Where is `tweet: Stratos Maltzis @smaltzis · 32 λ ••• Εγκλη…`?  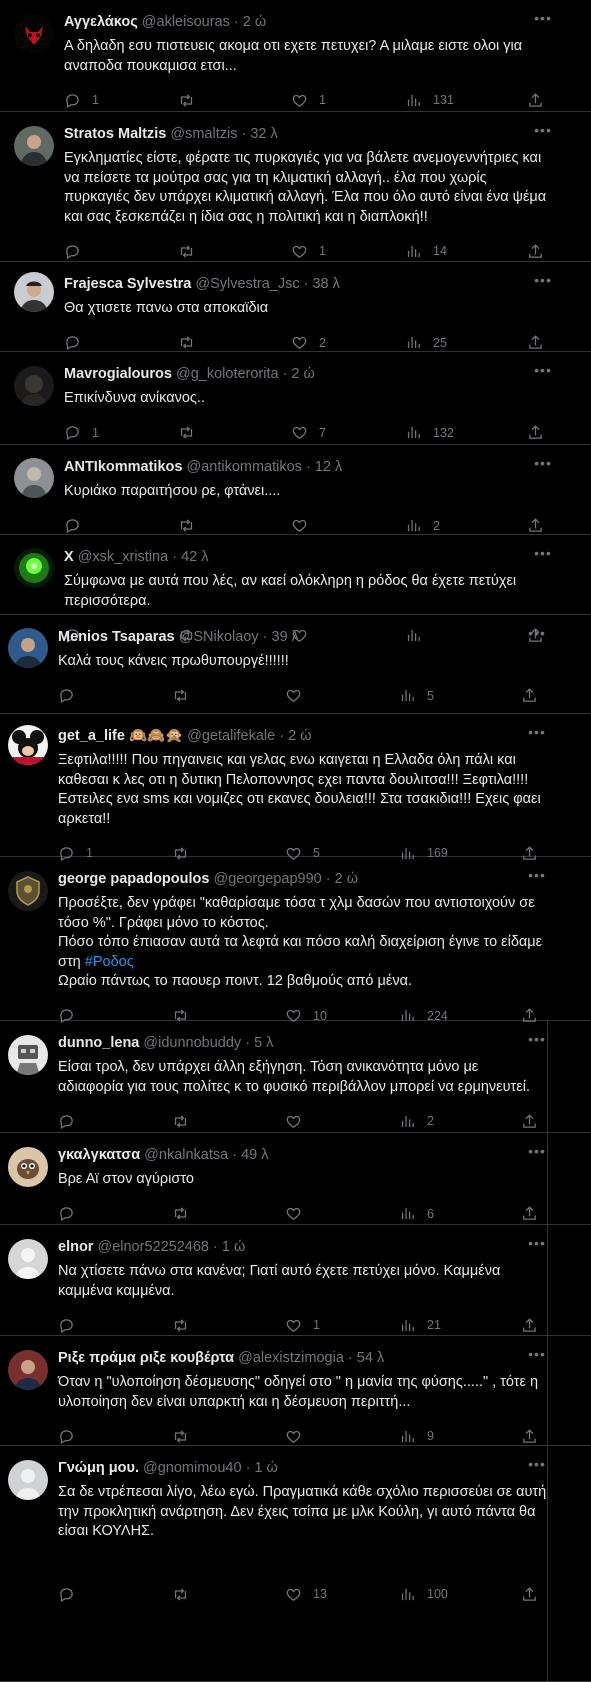
tweet: Stratos Maltzis @smaltzis · 32 λ ••• Εγκλη… is located at coordinates (295, 187).